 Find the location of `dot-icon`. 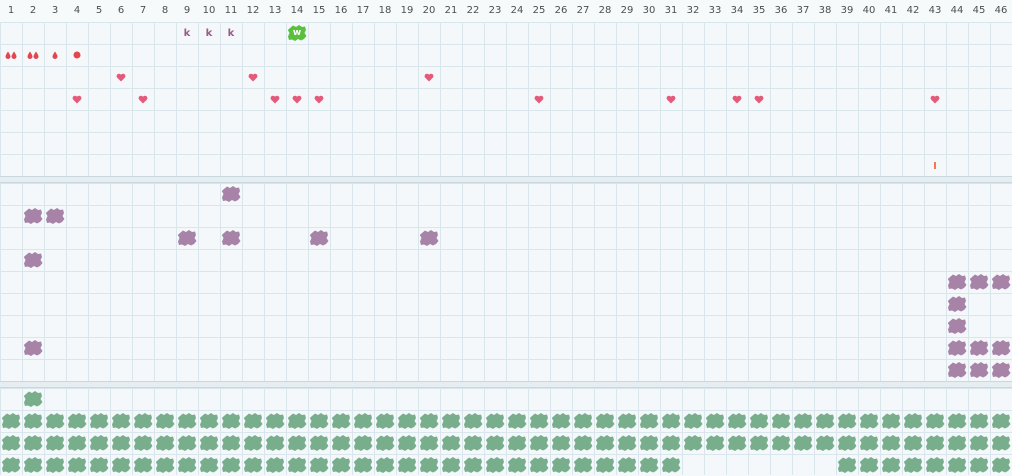

dot-icon is located at coordinates (77, 55).